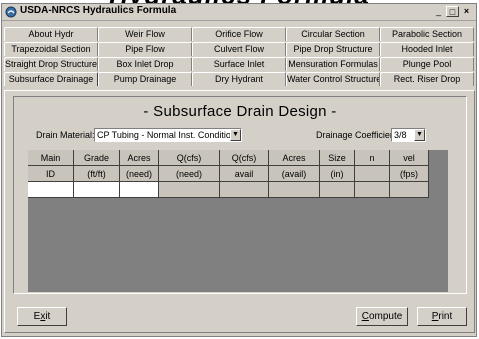 The height and width of the screenshot is (339, 479). What do you see at coordinates (409, 189) in the screenshot?
I see `vel-cell` at bounding box center [409, 189].